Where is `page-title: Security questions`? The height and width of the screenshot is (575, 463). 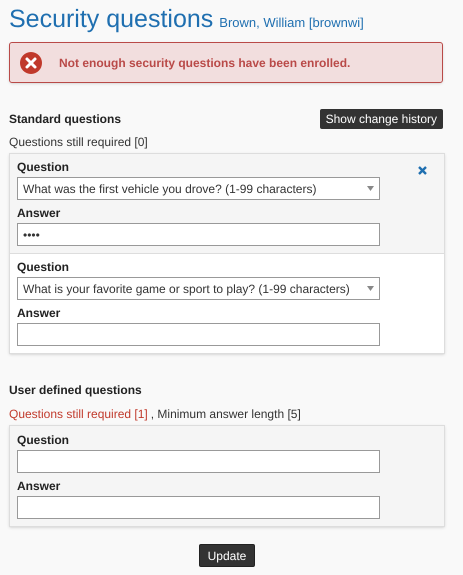
page-title: Security questions is located at coordinates (111, 19).